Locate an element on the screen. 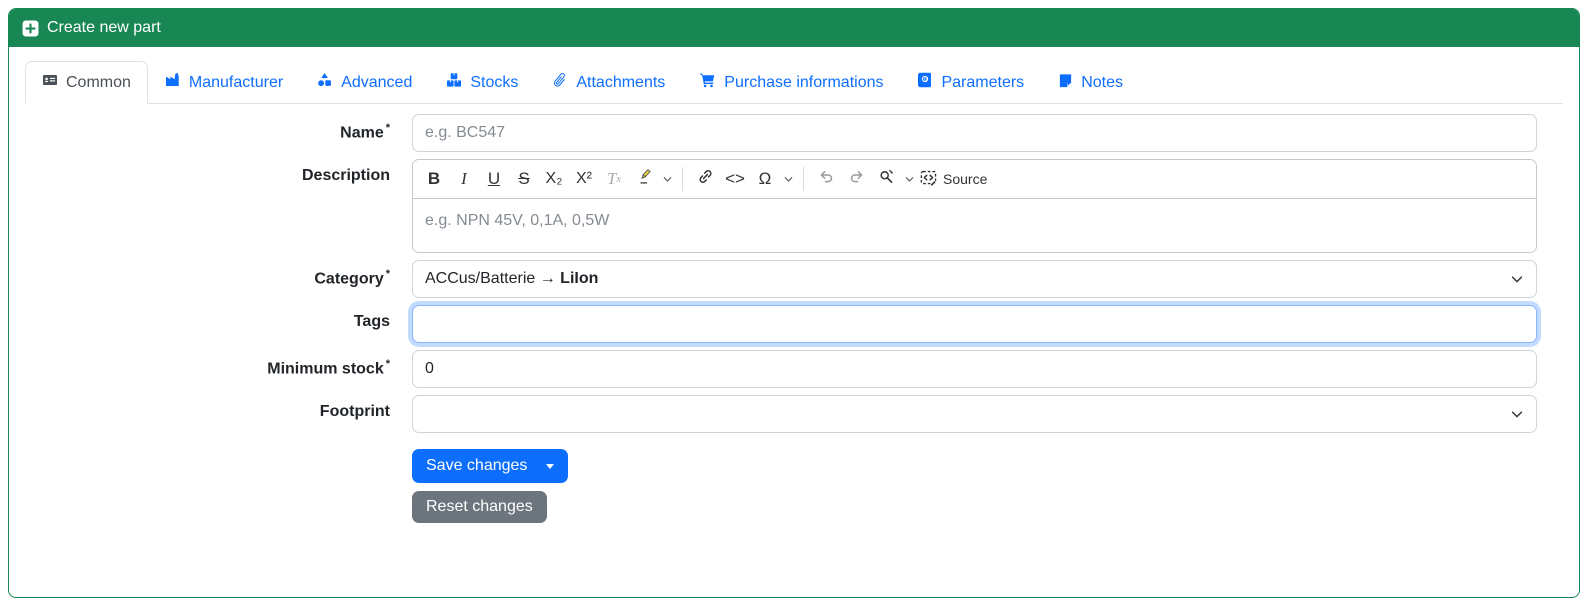 This screenshot has width=1588, height=616. strikethrough-button: S is located at coordinates (524, 179).